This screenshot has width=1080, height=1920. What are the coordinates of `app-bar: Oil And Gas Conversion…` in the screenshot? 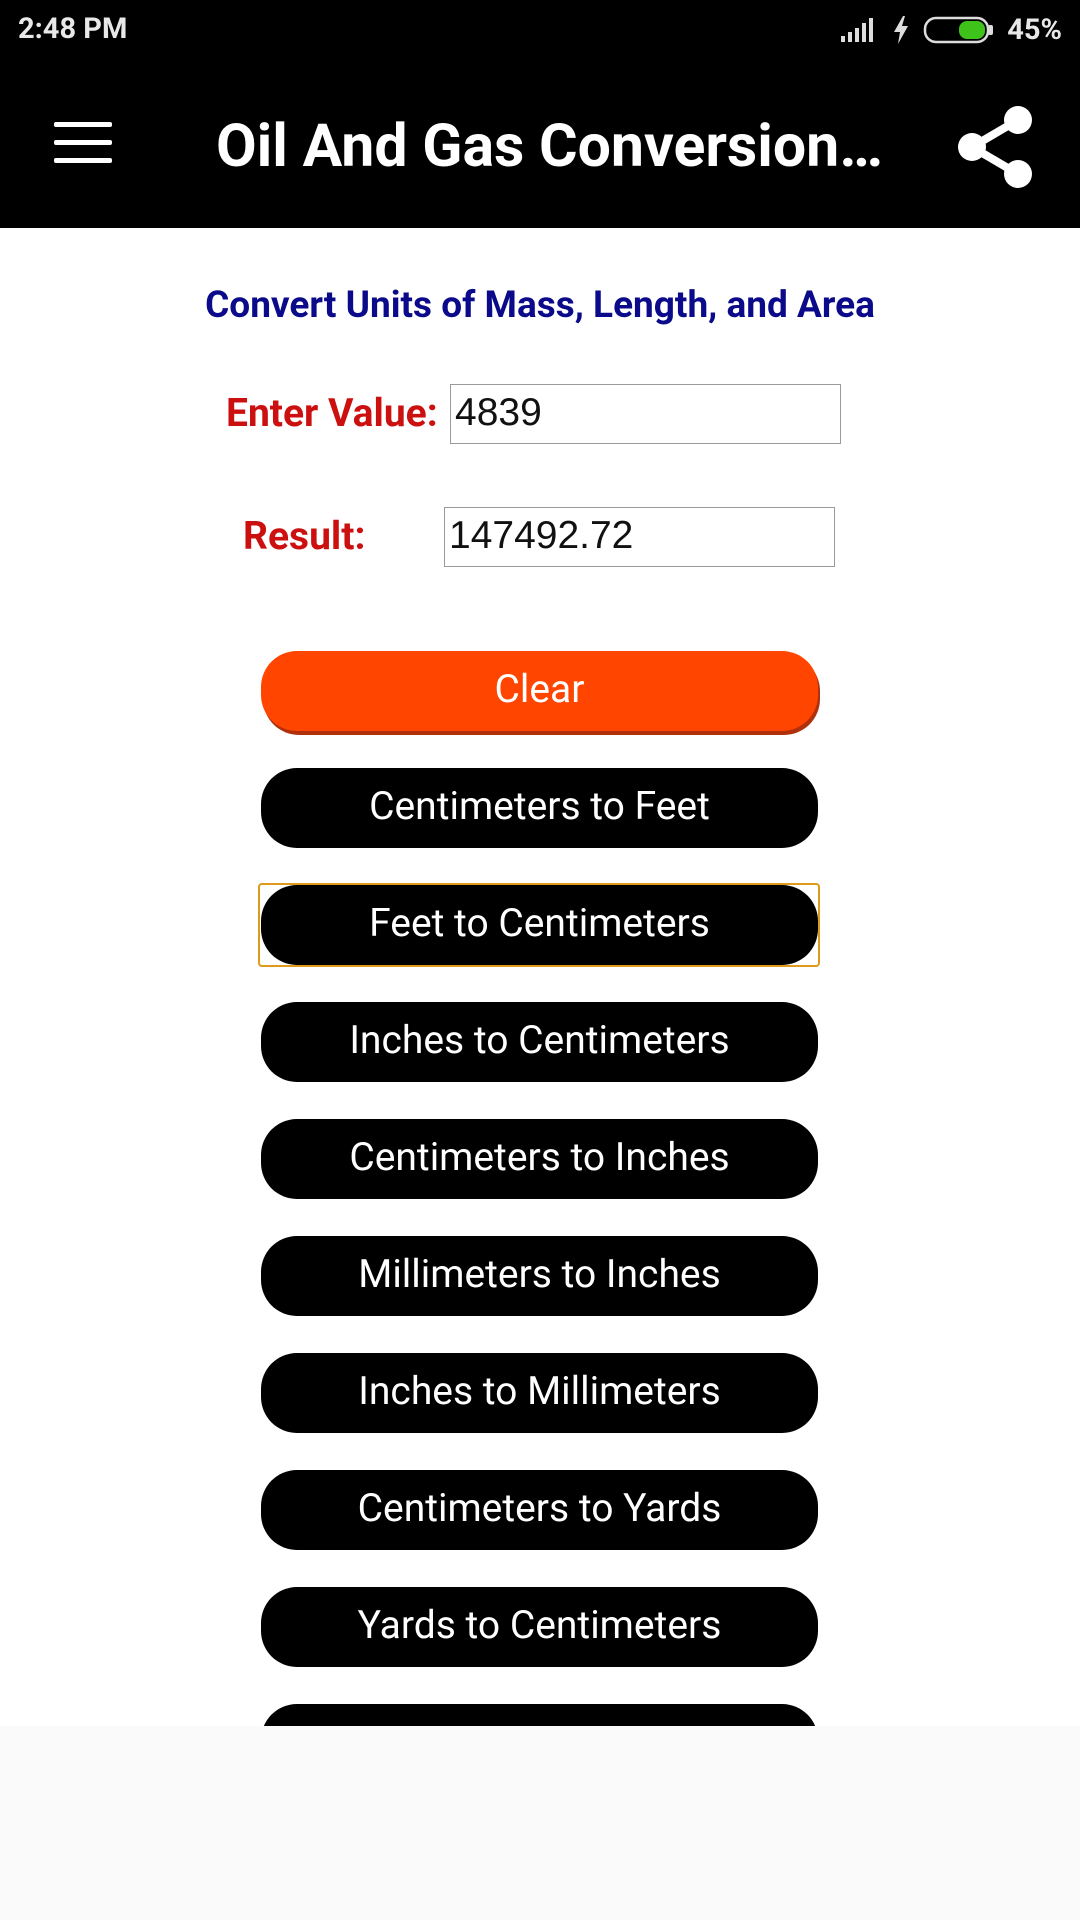 It's located at (540, 144).